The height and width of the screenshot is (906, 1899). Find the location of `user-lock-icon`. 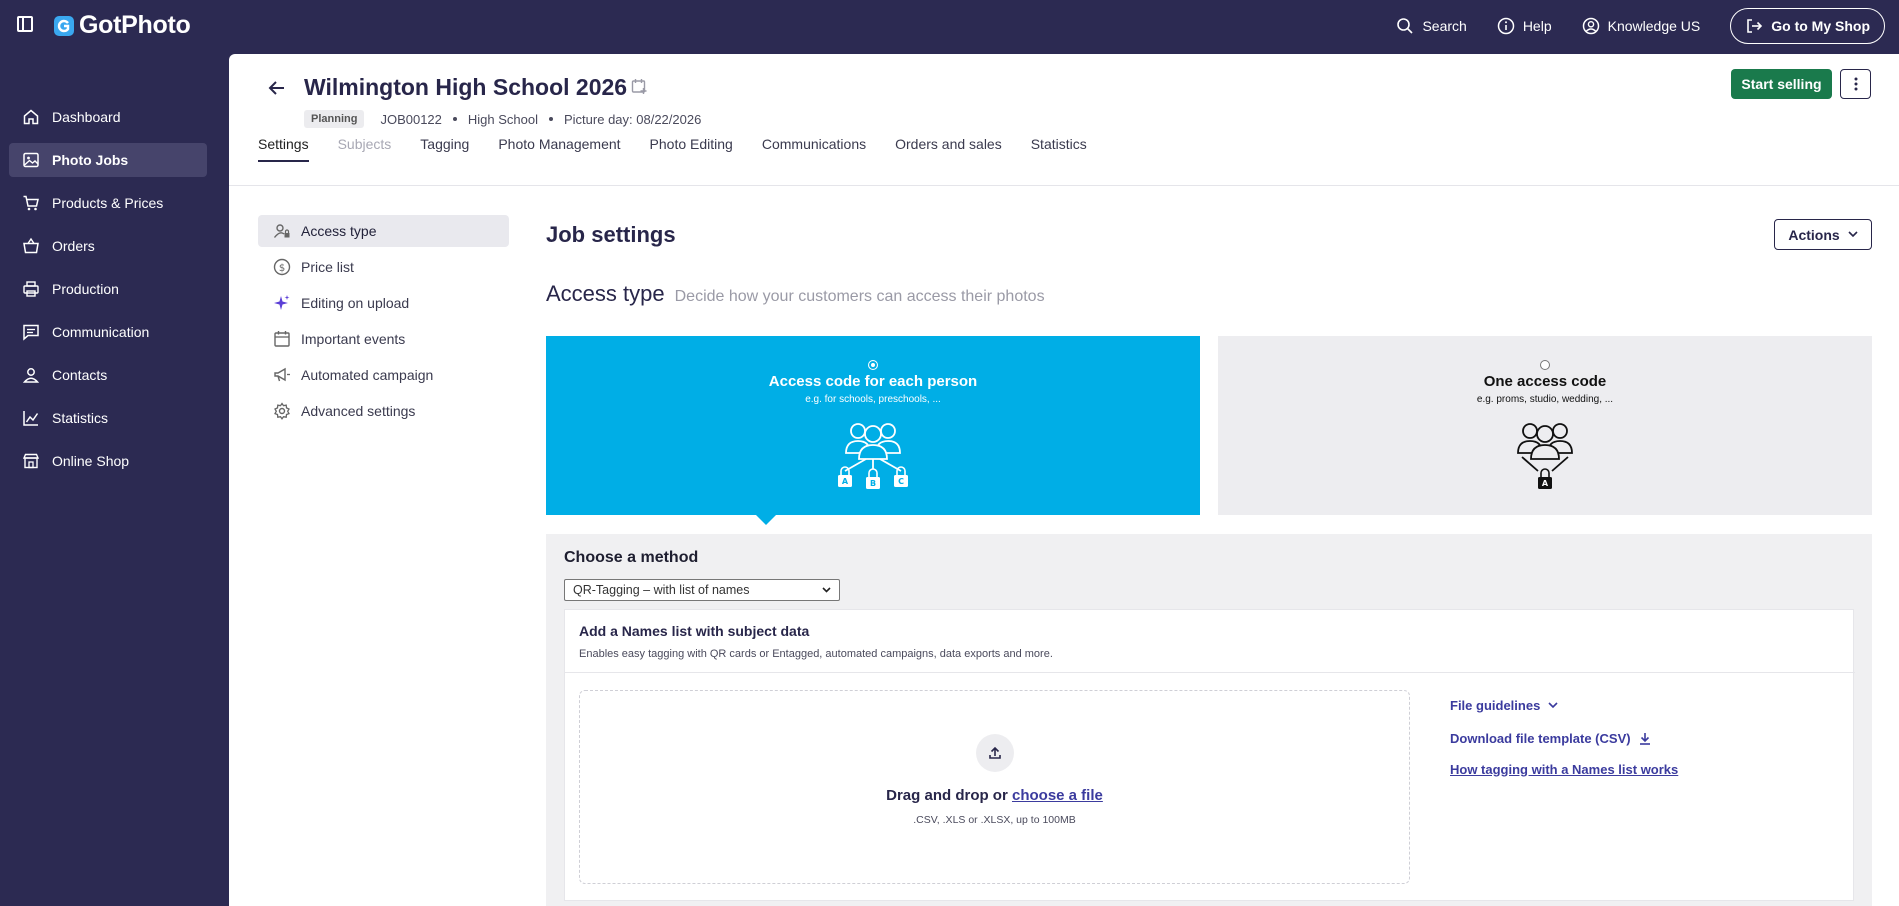

user-lock-icon is located at coordinates (281, 231).